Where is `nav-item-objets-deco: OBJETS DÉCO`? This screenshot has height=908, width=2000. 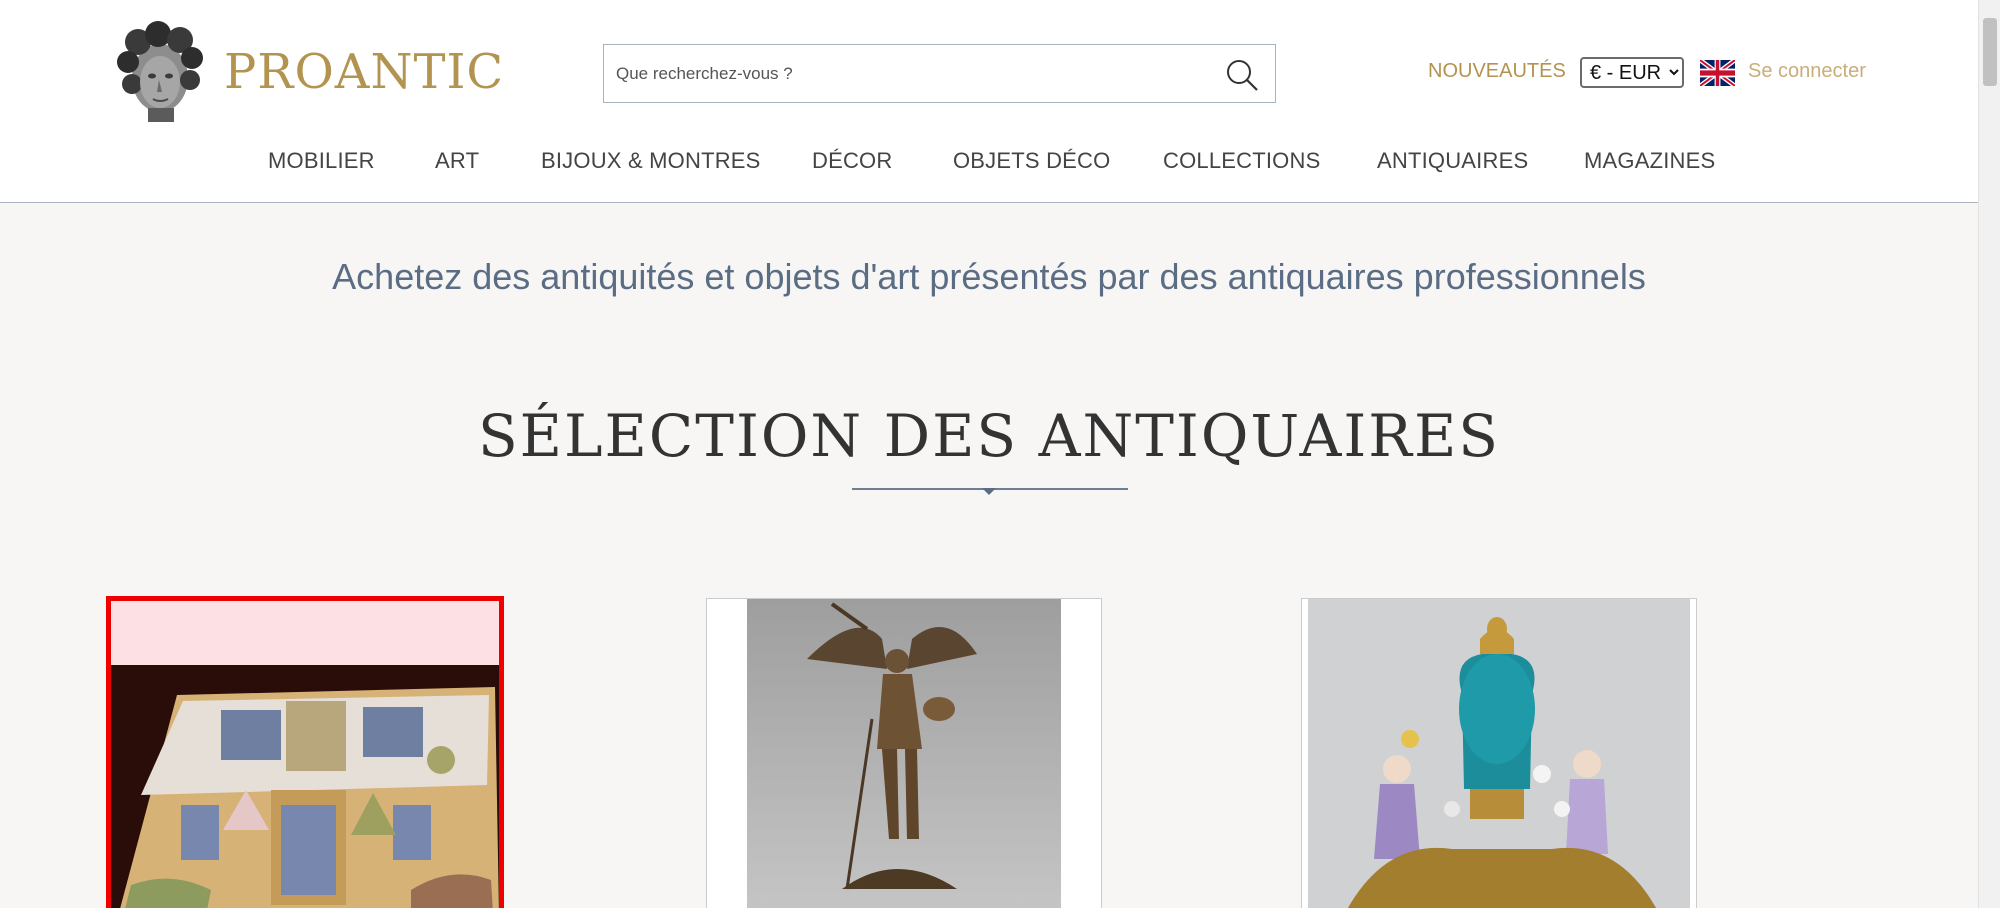
nav-item-objets-deco: OBJETS DÉCO is located at coordinates (1031, 161).